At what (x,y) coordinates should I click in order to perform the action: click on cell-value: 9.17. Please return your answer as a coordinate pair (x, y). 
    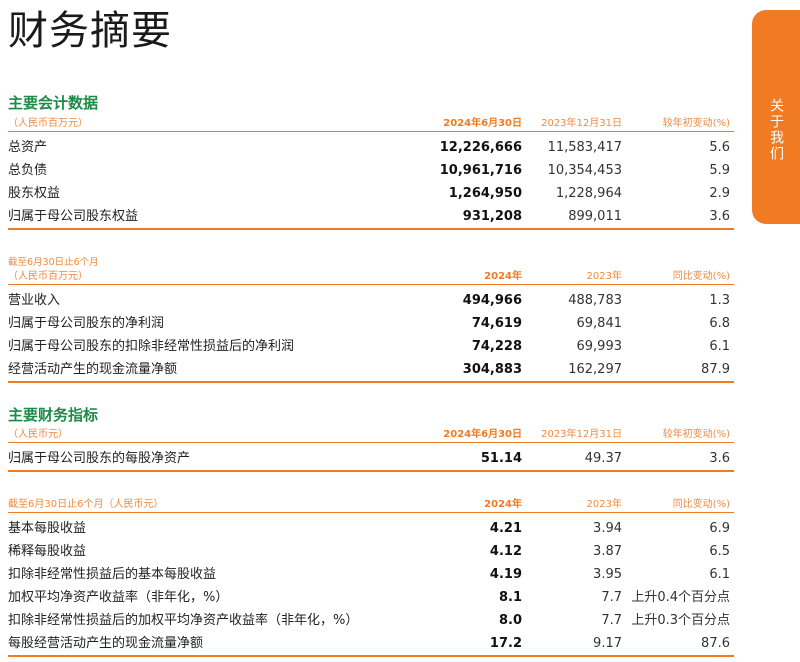
    Looking at the image, I should click on (607, 643).